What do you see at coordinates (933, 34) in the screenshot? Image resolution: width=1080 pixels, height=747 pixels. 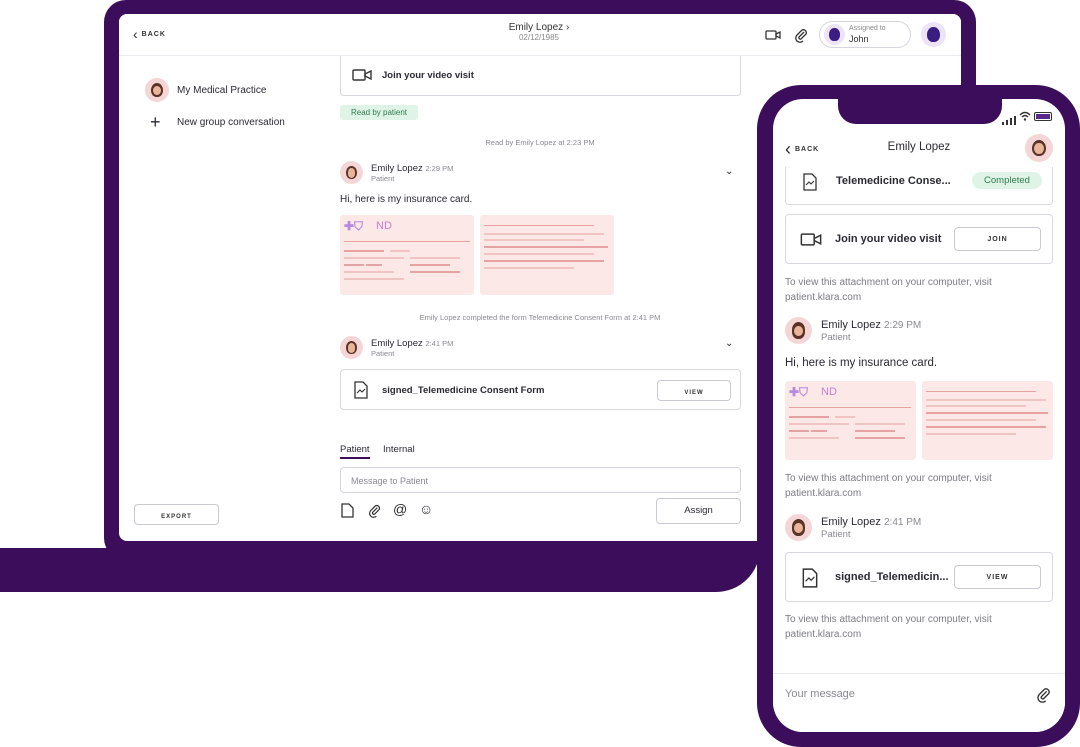 I see `user-avatar` at bounding box center [933, 34].